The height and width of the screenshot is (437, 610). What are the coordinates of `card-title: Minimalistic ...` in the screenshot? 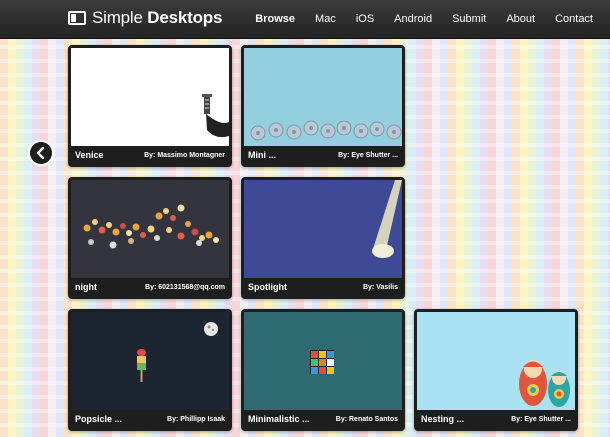 It's located at (279, 419).